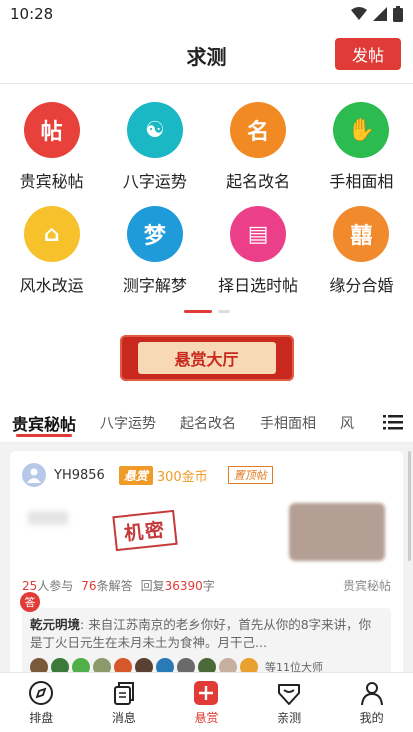 The width and height of the screenshot is (413, 732). Describe the element at coordinates (154, 285) in the screenshot. I see `category-label: 测字解梦` at that location.